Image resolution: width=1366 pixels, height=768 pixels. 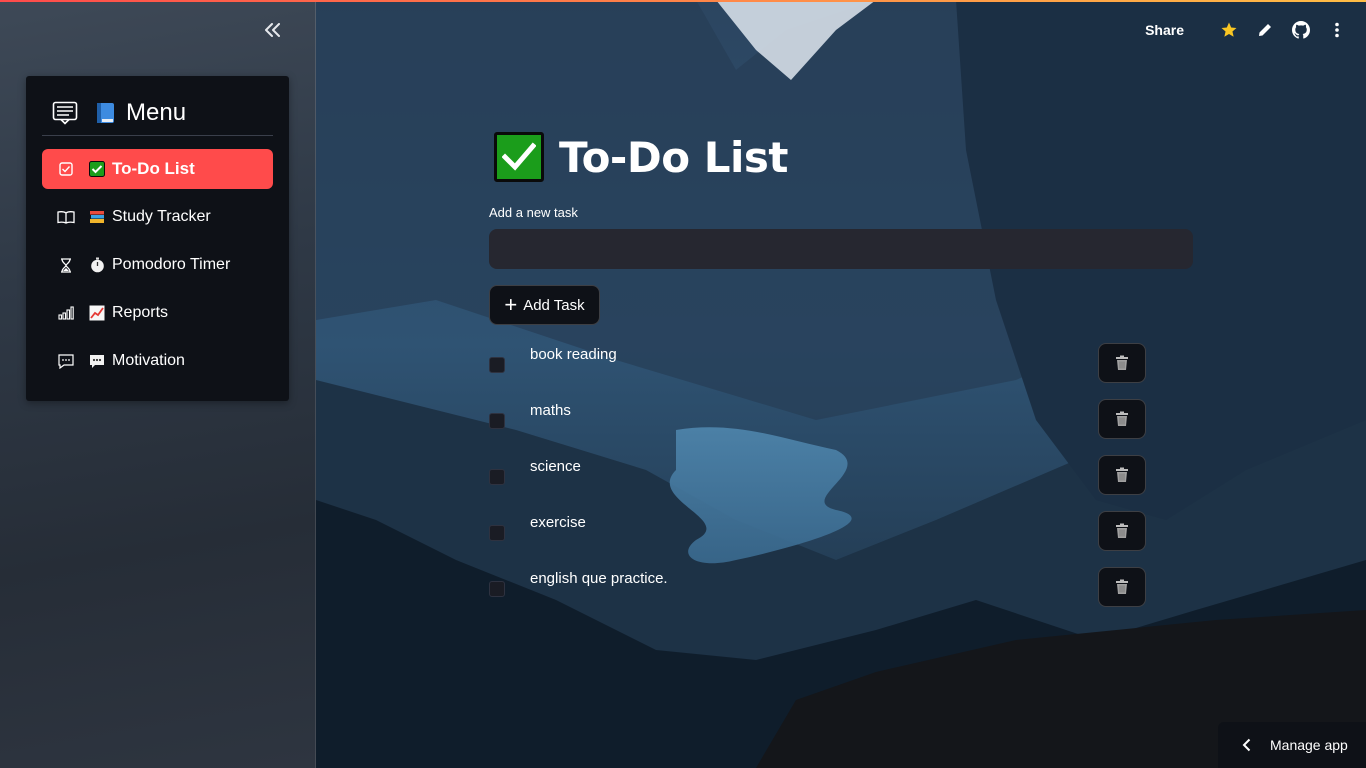 What do you see at coordinates (105, 112) in the screenshot?
I see `blue-book-icon` at bounding box center [105, 112].